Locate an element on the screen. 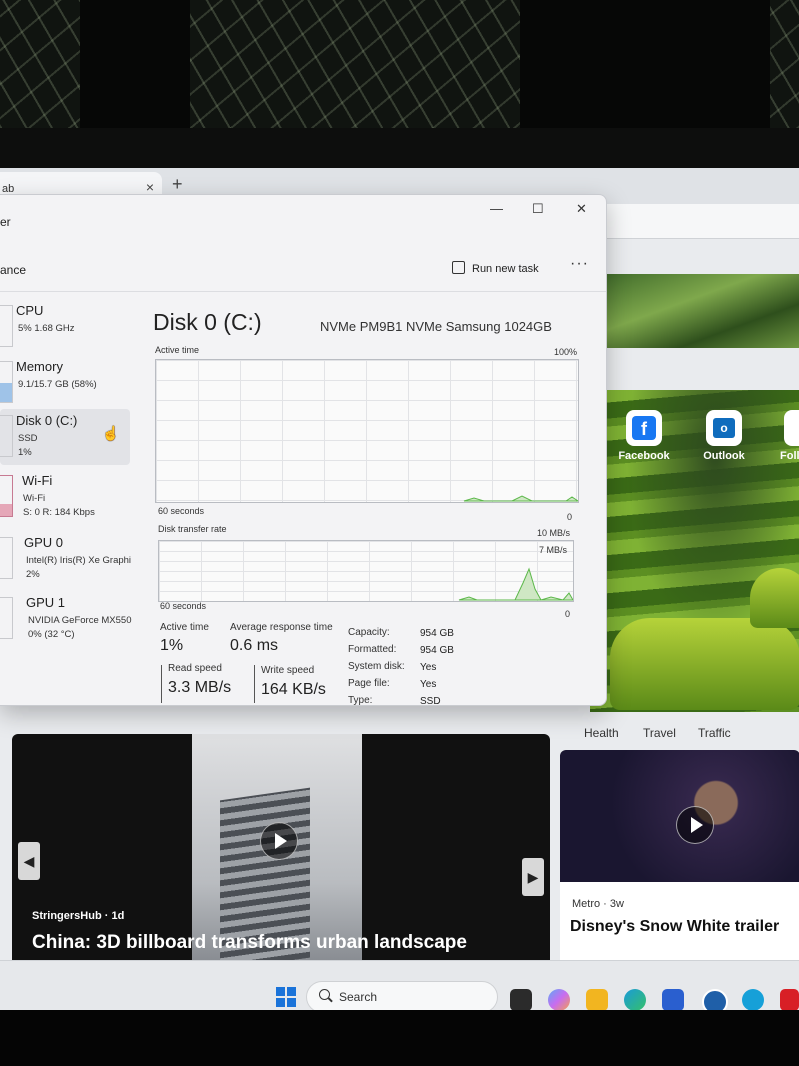 Image resolution: width=799 pixels, height=1066 pixels. avg-response-value: 0.6 ms is located at coordinates (254, 645).